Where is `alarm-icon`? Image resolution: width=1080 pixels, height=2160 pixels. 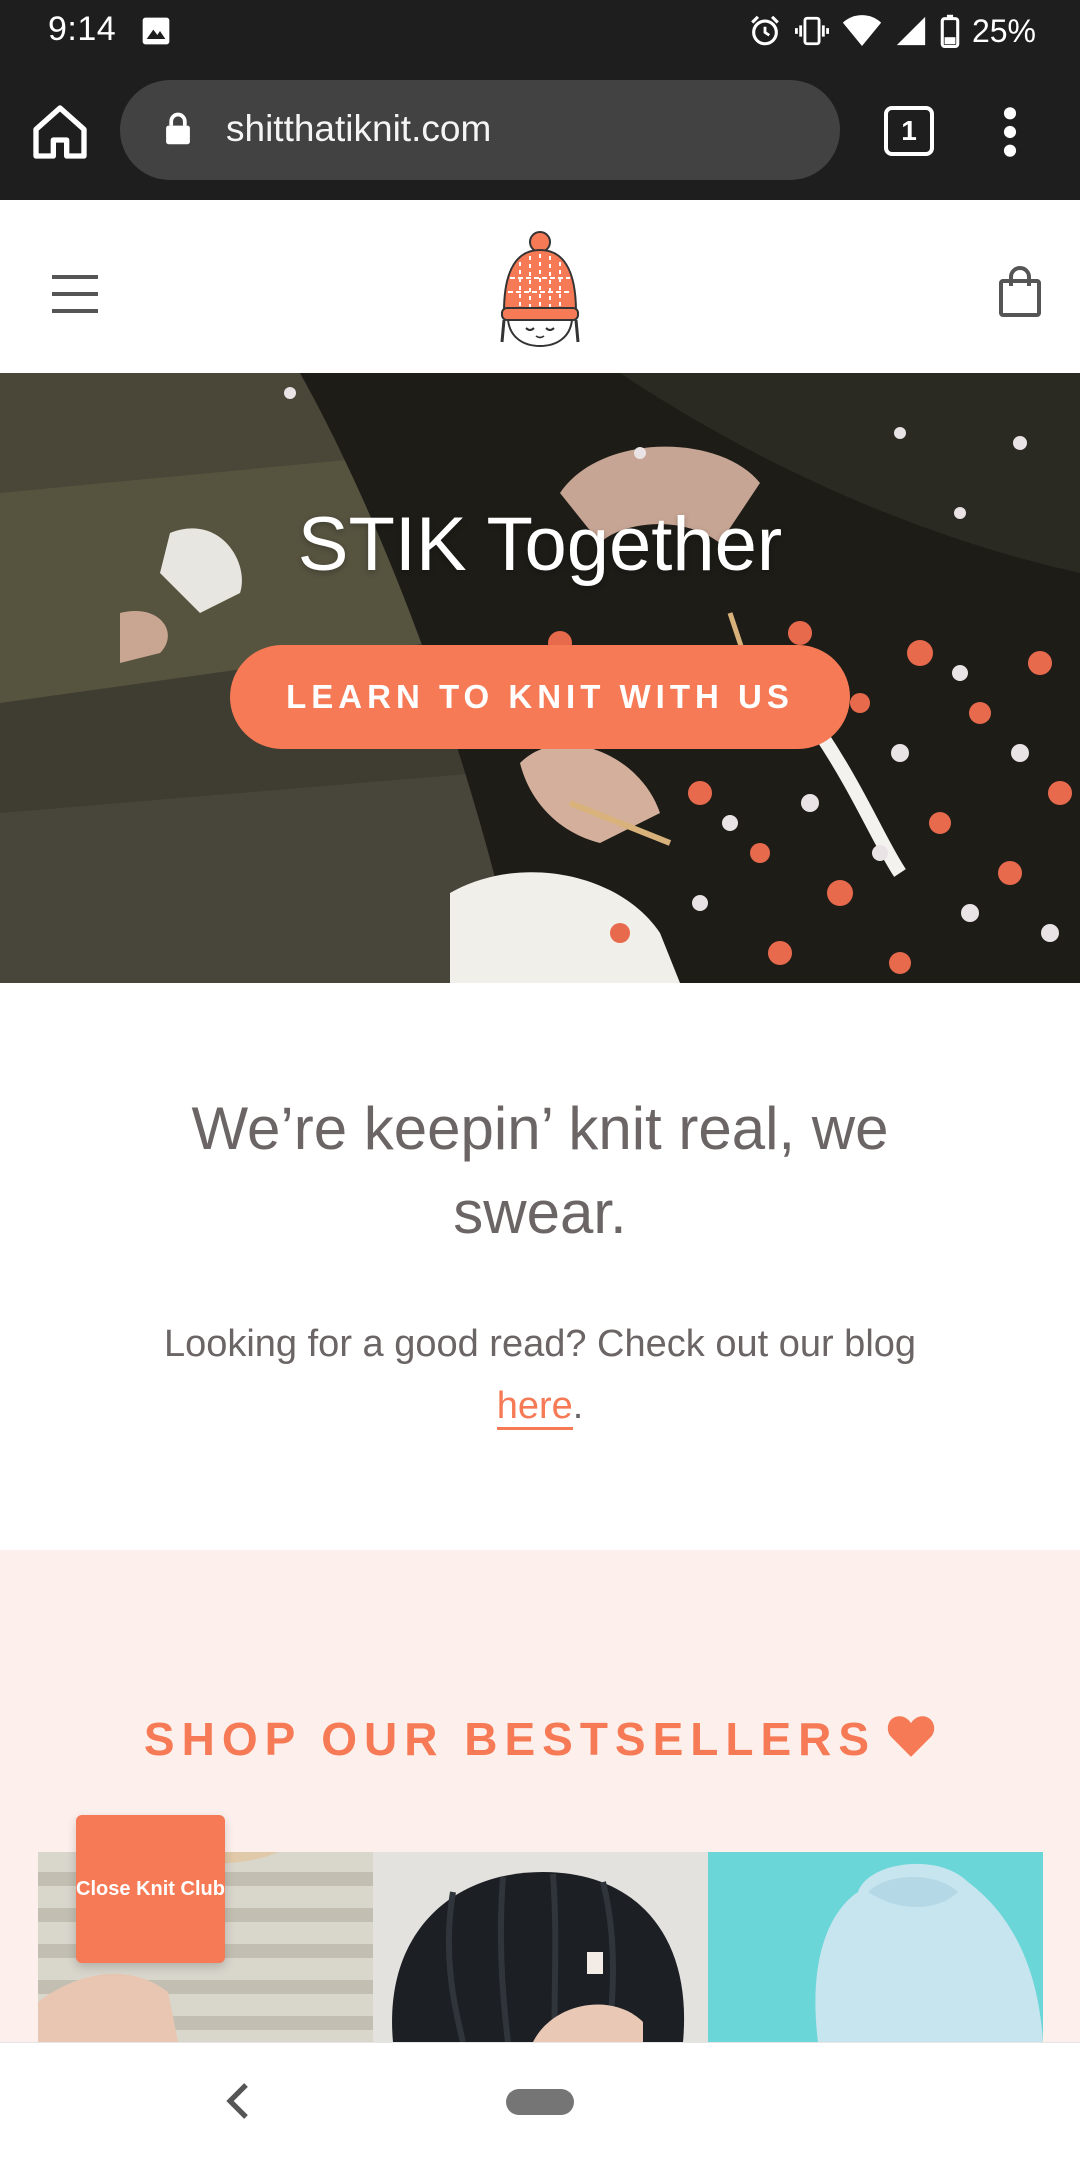
alarm-icon is located at coordinates (765, 30).